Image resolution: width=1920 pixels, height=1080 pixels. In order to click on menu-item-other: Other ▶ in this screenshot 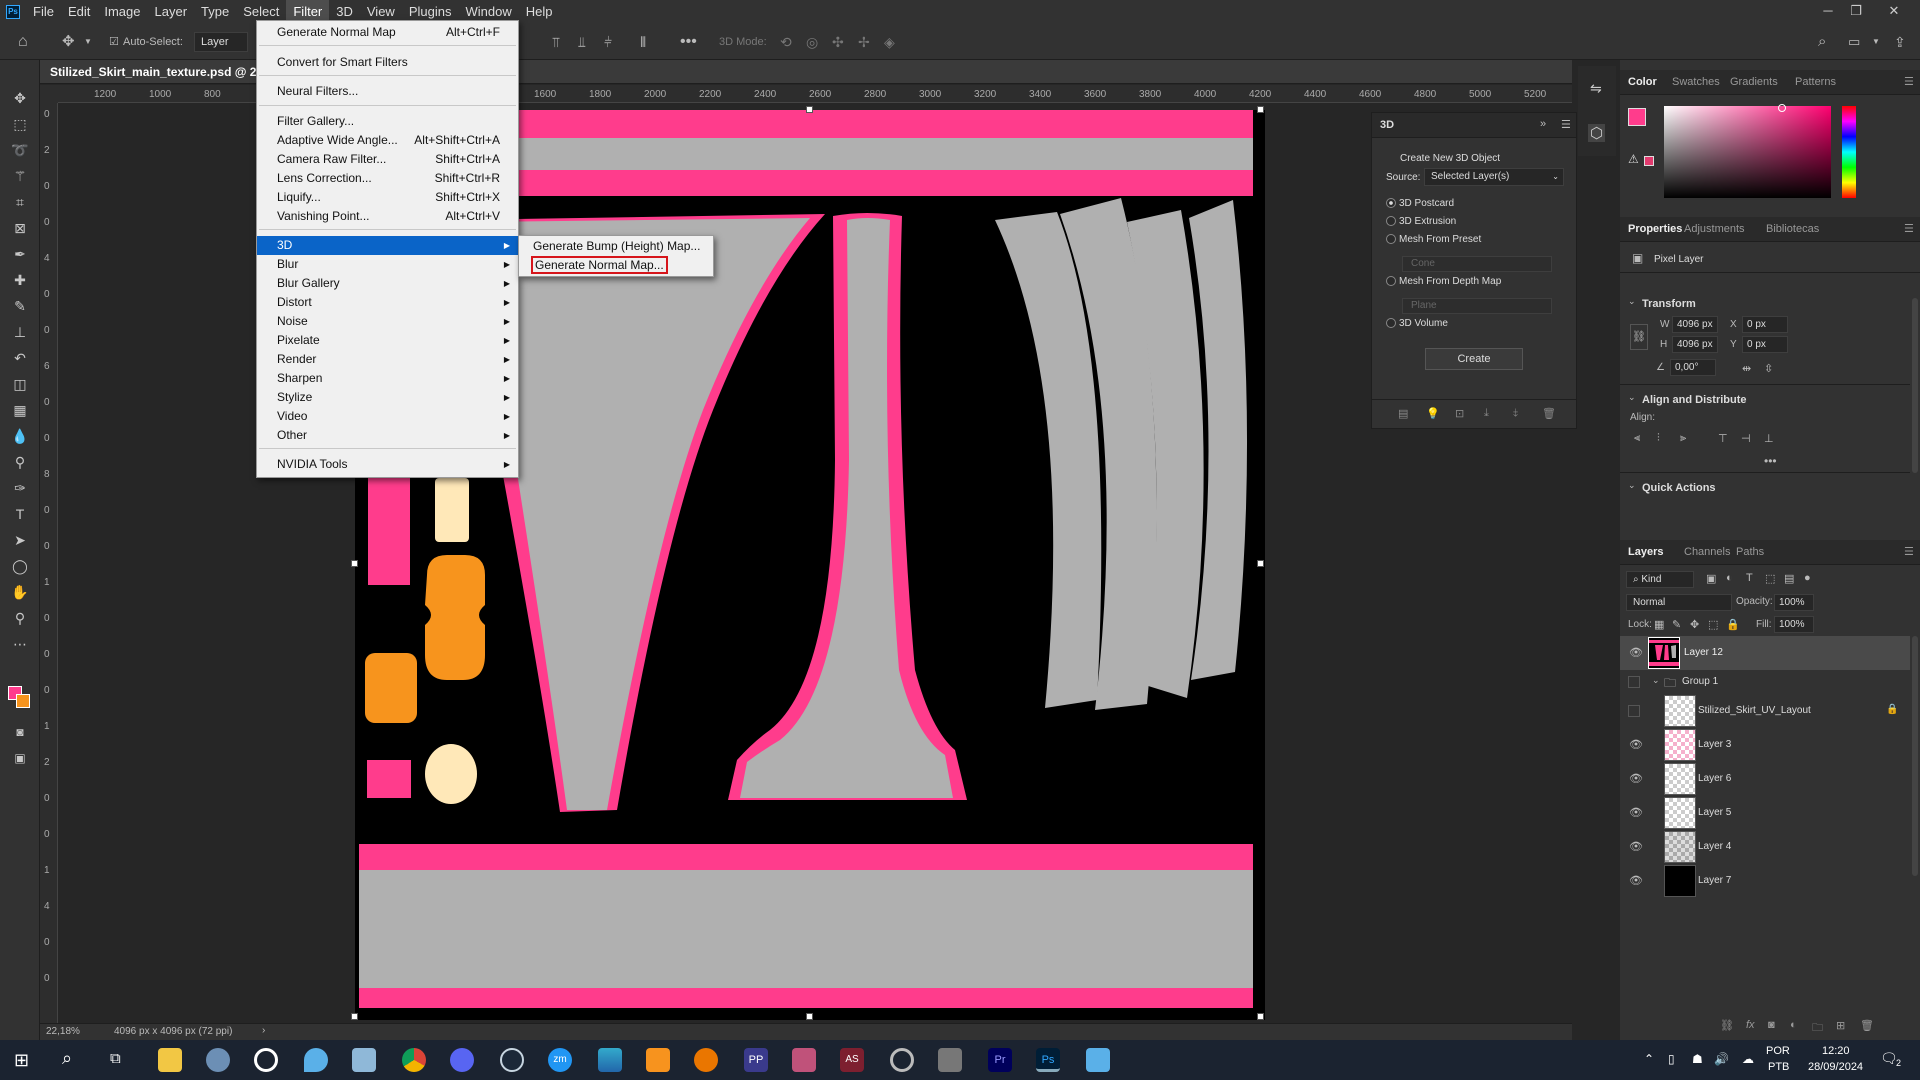, I will do `click(387, 435)`.